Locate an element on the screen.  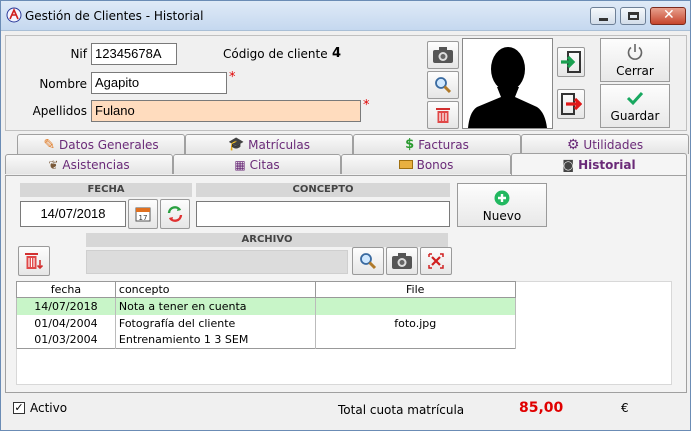
concepto-field is located at coordinates (323, 214).